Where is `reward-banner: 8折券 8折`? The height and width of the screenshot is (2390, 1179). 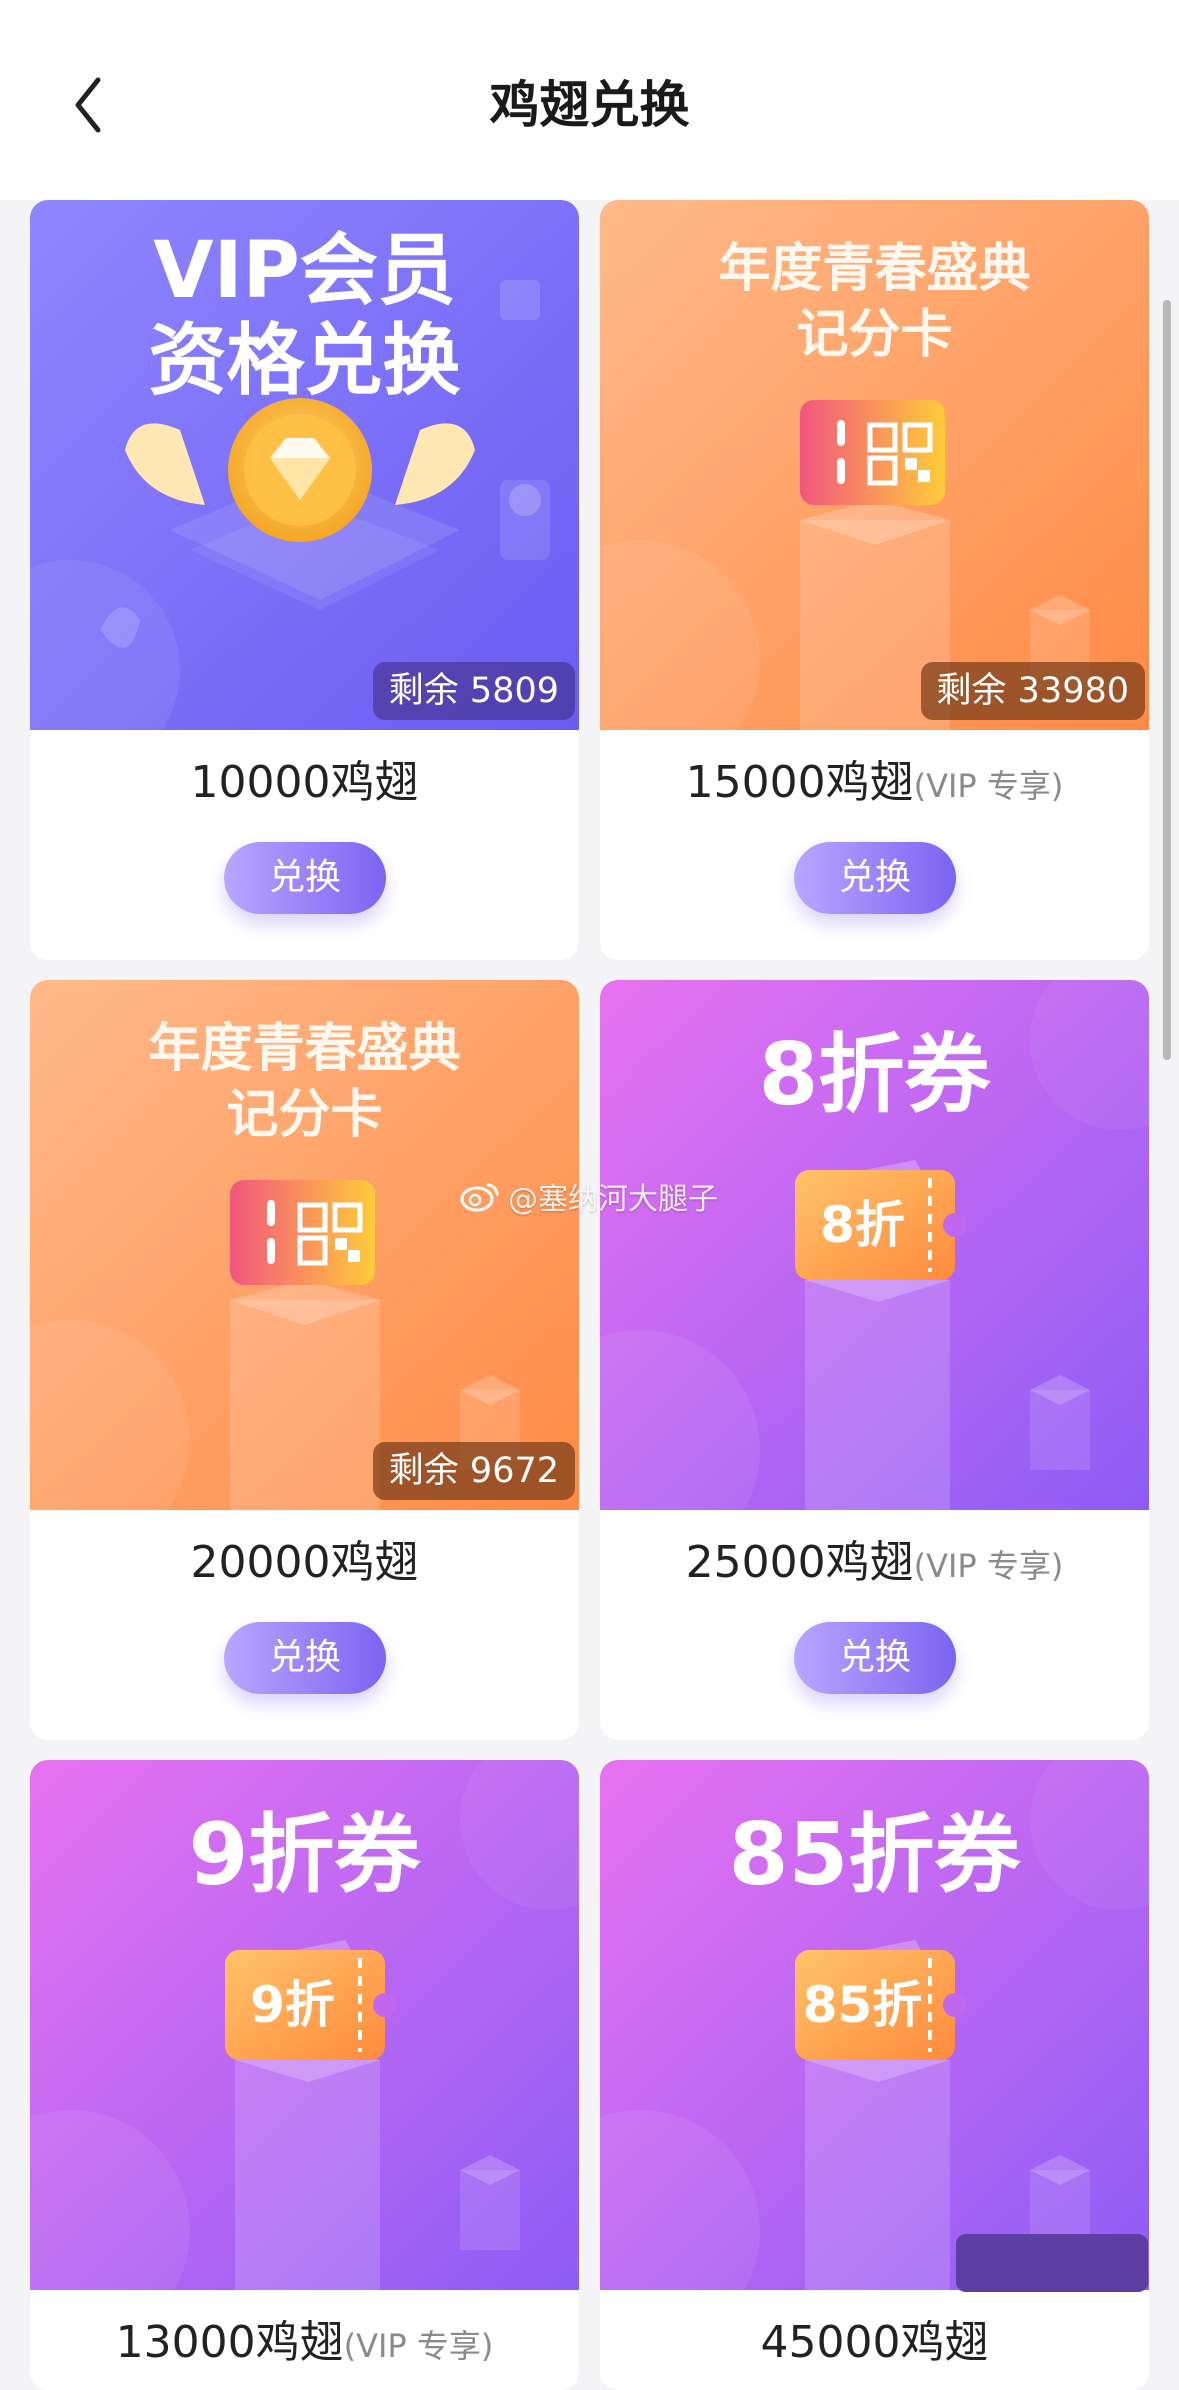
reward-banner: 8折券 8折 is located at coordinates (874, 1245).